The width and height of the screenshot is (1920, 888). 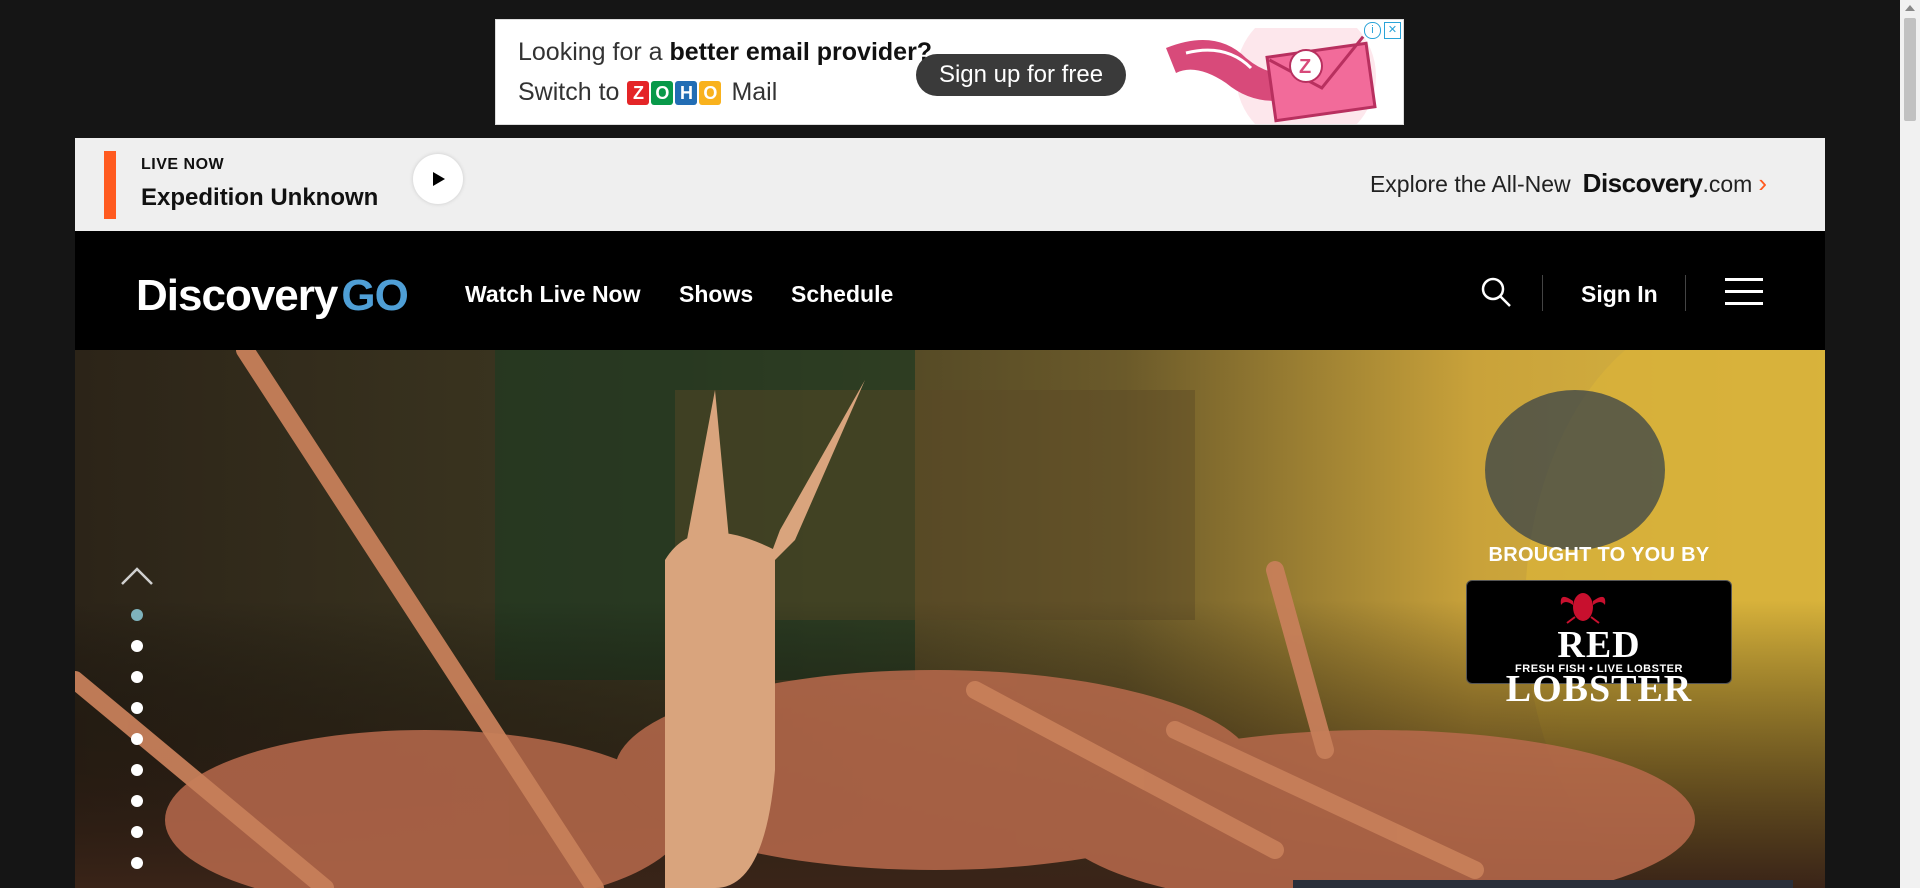 I want to click on play-icon, so click(x=439, y=179).